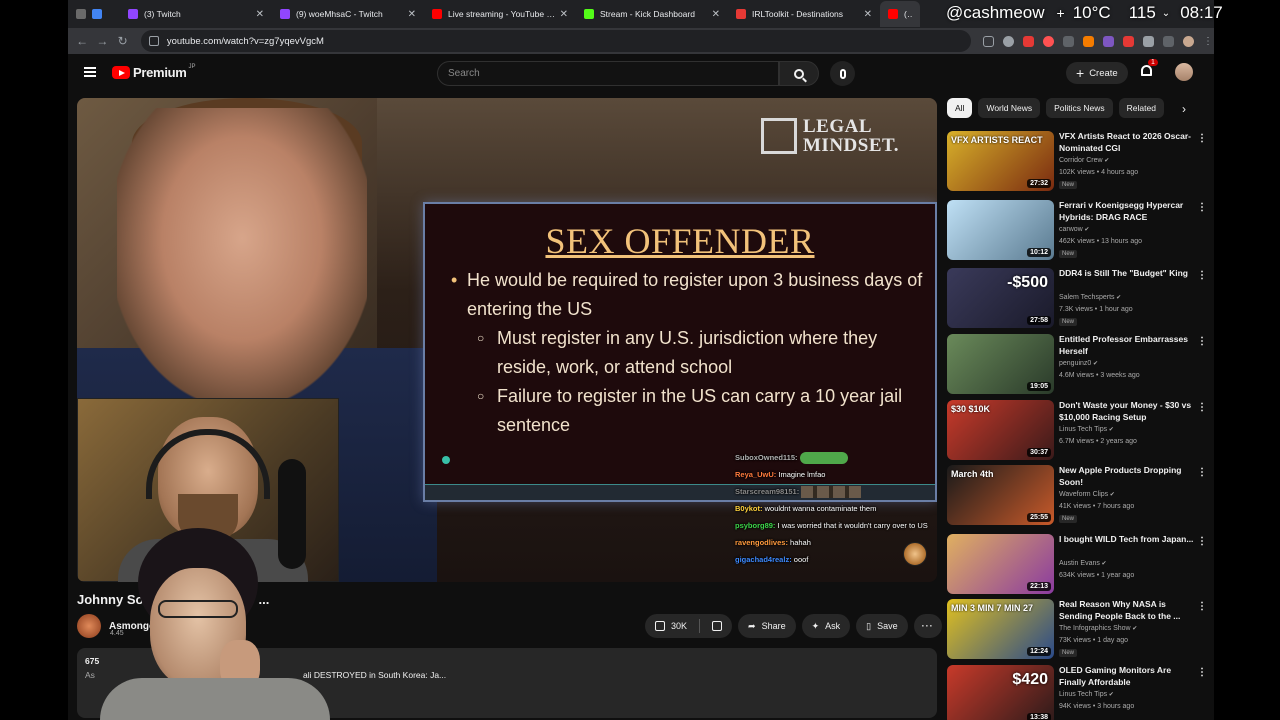 Image resolution: width=1280 pixels, height=720 pixels. What do you see at coordinates (749, 509) in the screenshot?
I see `chat-username: B0ykot:` at bounding box center [749, 509].